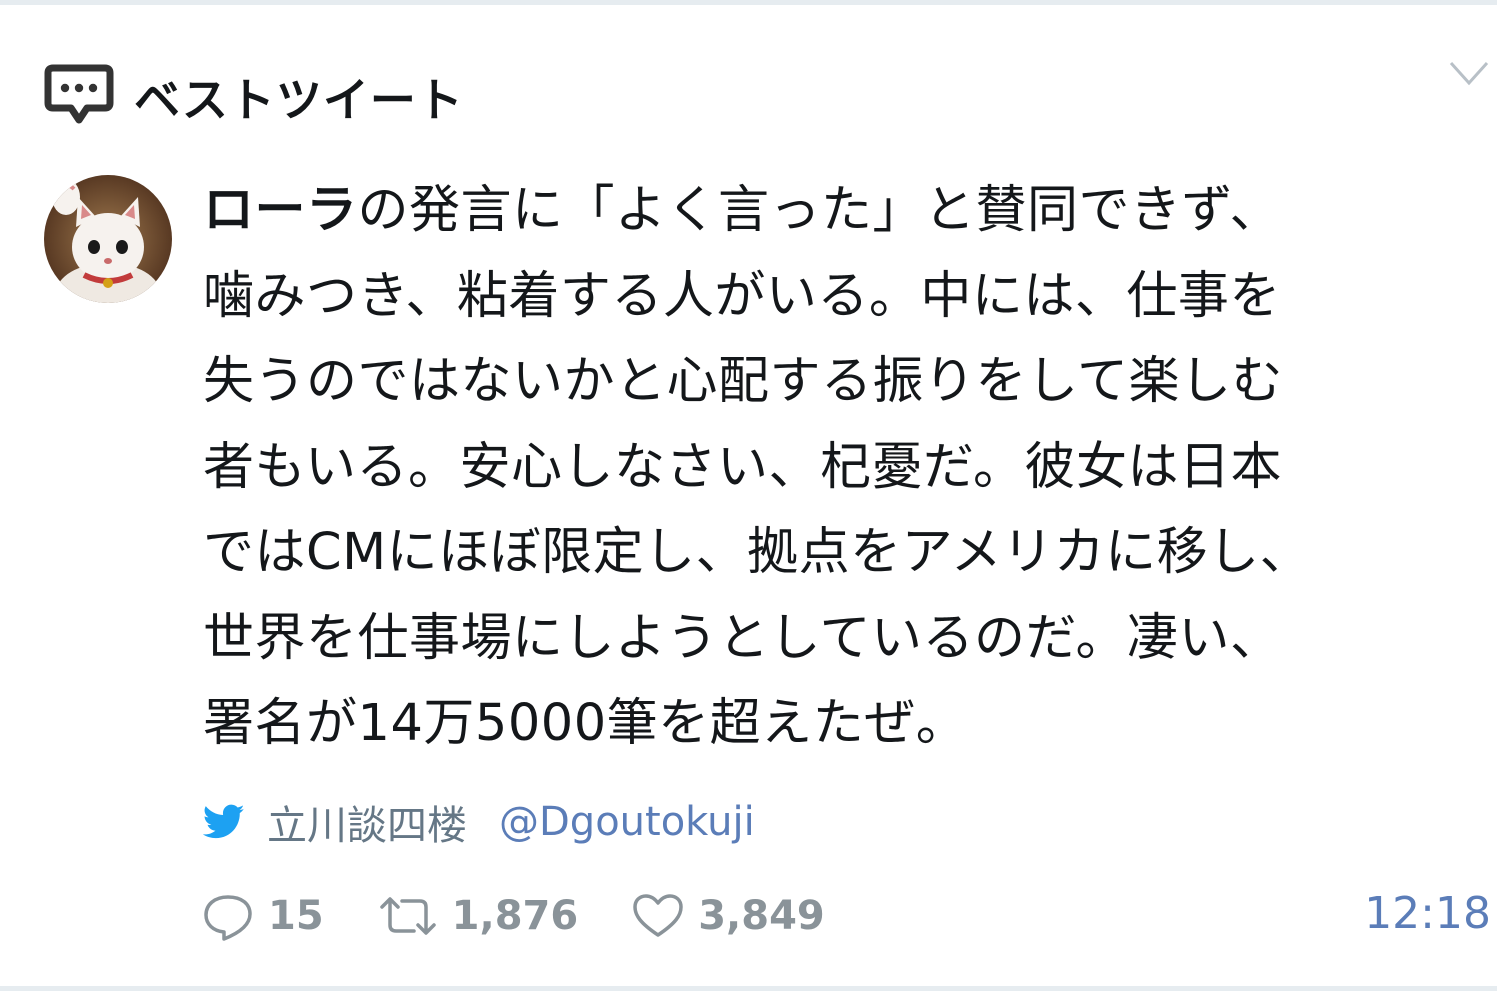  Describe the element at coordinates (743, 381) in the screenshot. I see `tweet-line: 失うのではないかと心配する振りをして楽しむ` at that location.